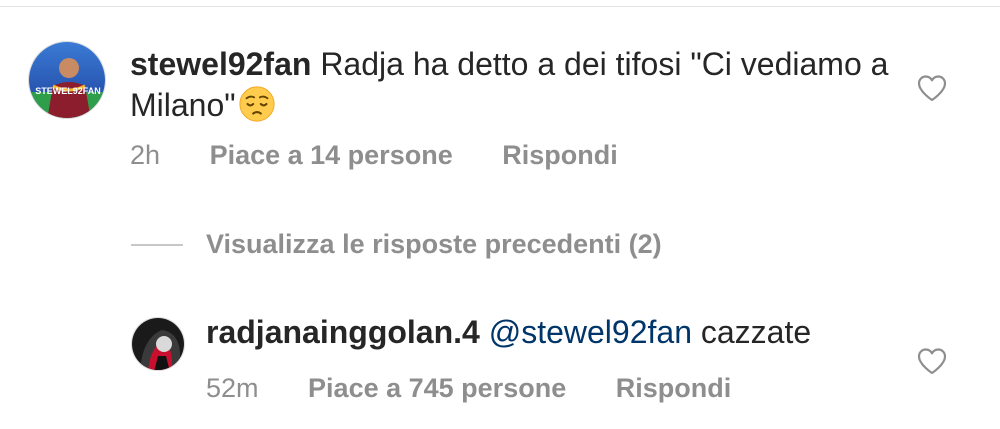 The width and height of the screenshot is (1000, 429). Describe the element at coordinates (220, 64) in the screenshot. I see `comment-username: stewel92fan` at that location.